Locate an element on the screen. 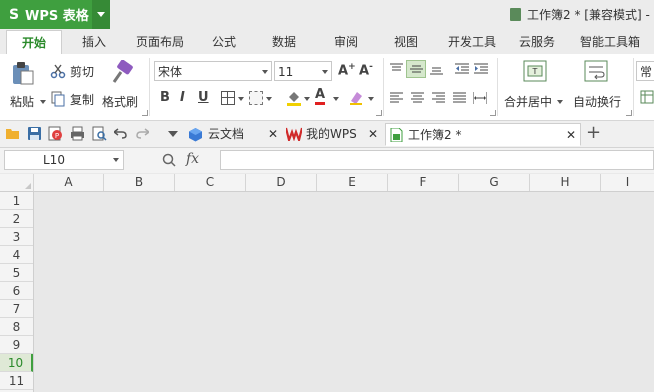 The image size is (654, 392). column-header: E is located at coordinates (352, 182).